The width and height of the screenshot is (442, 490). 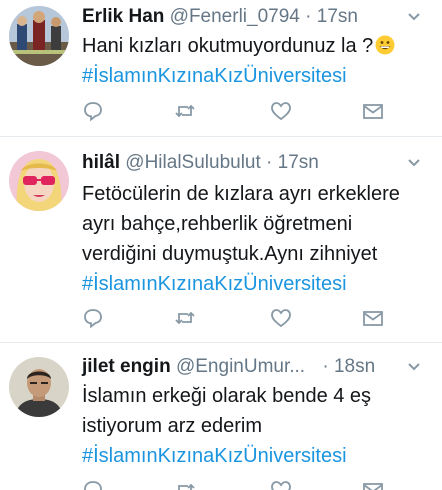 What do you see at coordinates (172, 426) in the screenshot?
I see `text-line: istiyorum arz ederim` at bounding box center [172, 426].